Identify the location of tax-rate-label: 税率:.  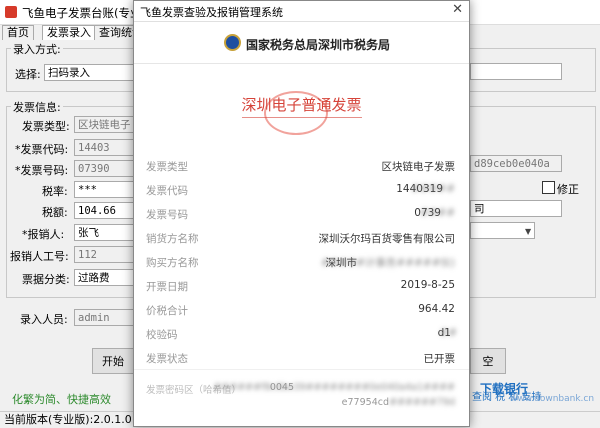
(55, 191).